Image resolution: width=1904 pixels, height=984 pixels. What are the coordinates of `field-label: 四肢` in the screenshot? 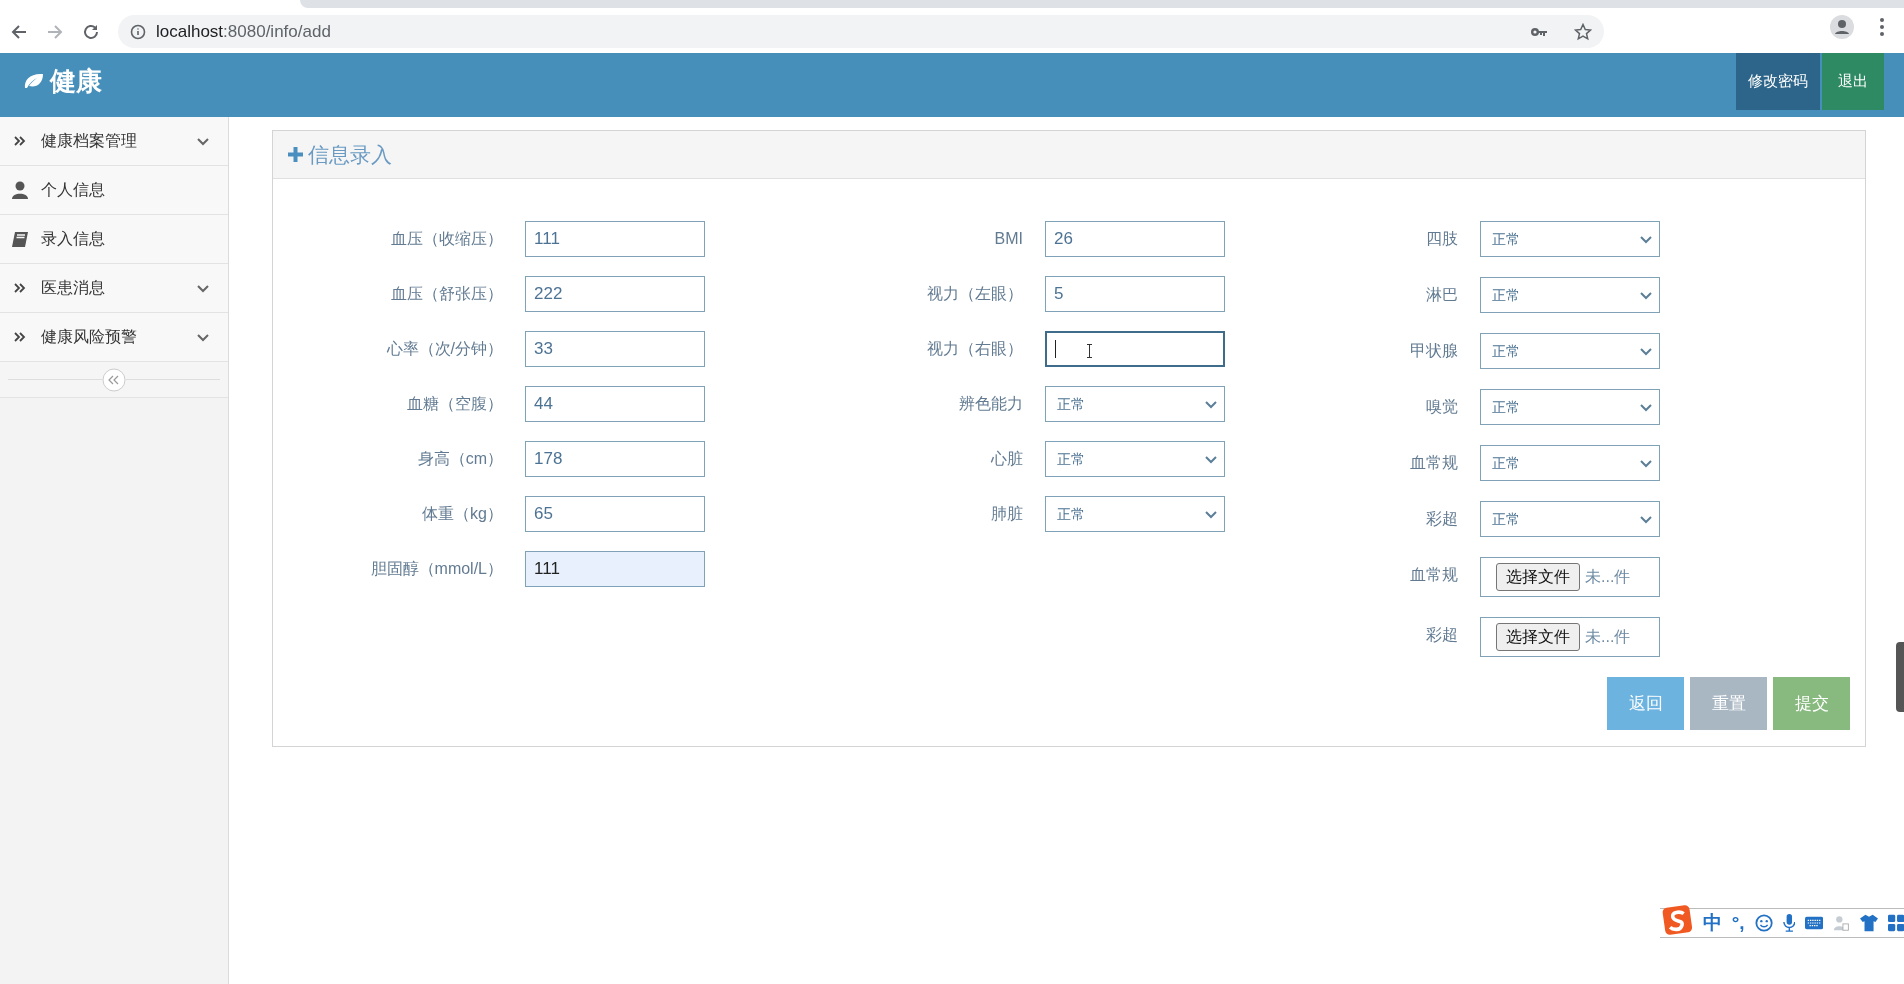 It's located at (1442, 239).